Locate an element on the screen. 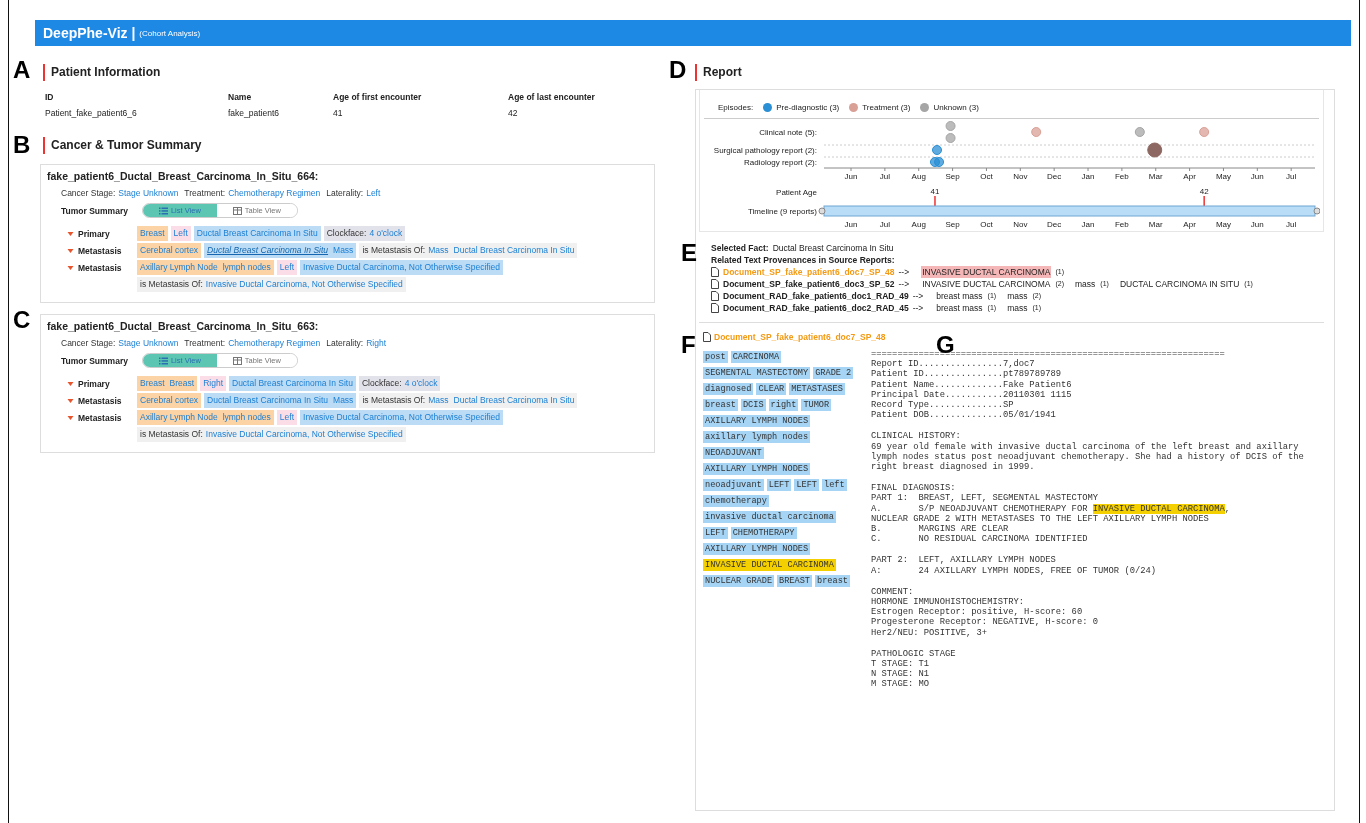 This screenshot has height=823, width=1366. term-tag: post is located at coordinates (715, 357).